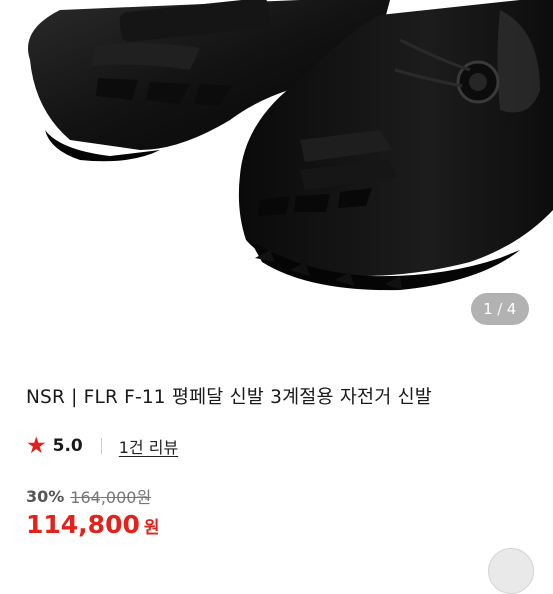  What do you see at coordinates (511, 309) in the screenshot?
I see `image-total: 4` at bounding box center [511, 309].